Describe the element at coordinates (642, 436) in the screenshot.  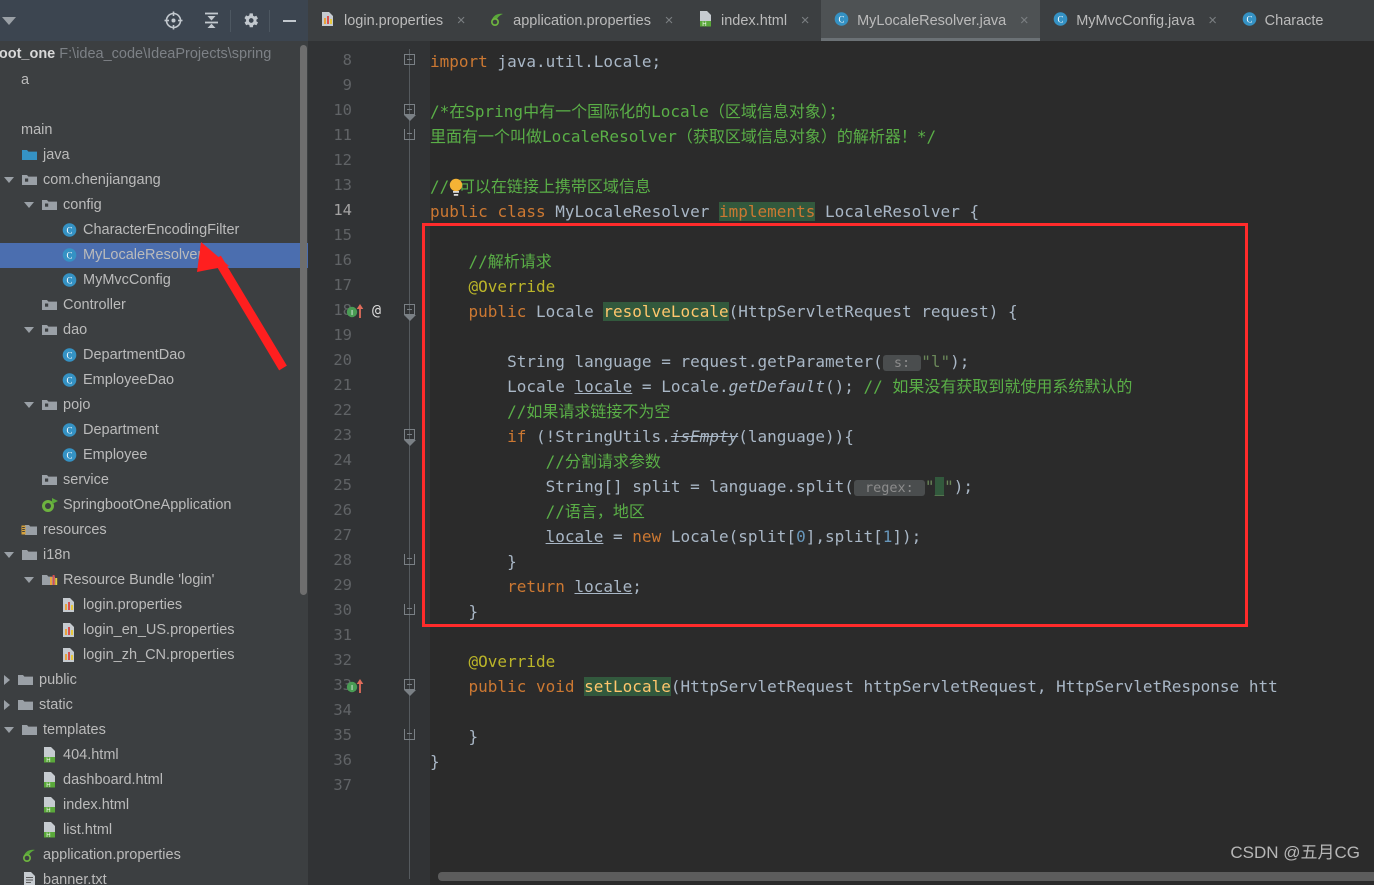
I see `code-line-23: if (!StringUtils.isEmpty(language)){` at that location.